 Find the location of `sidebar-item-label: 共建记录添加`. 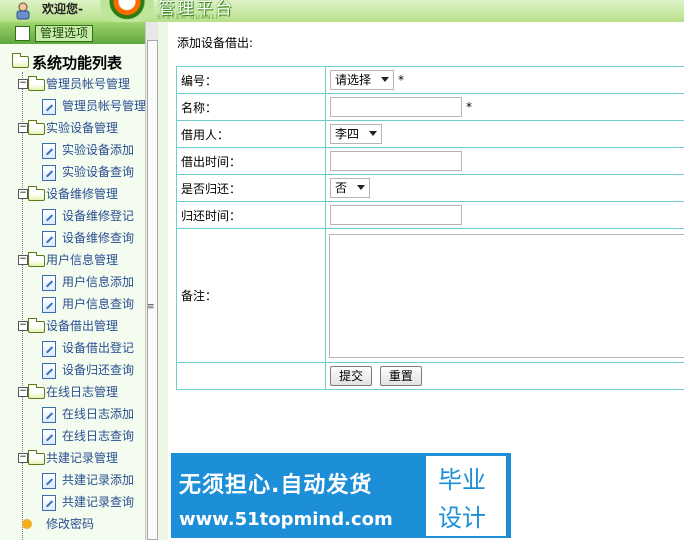

sidebar-item-label: 共建记录添加 is located at coordinates (98, 480).